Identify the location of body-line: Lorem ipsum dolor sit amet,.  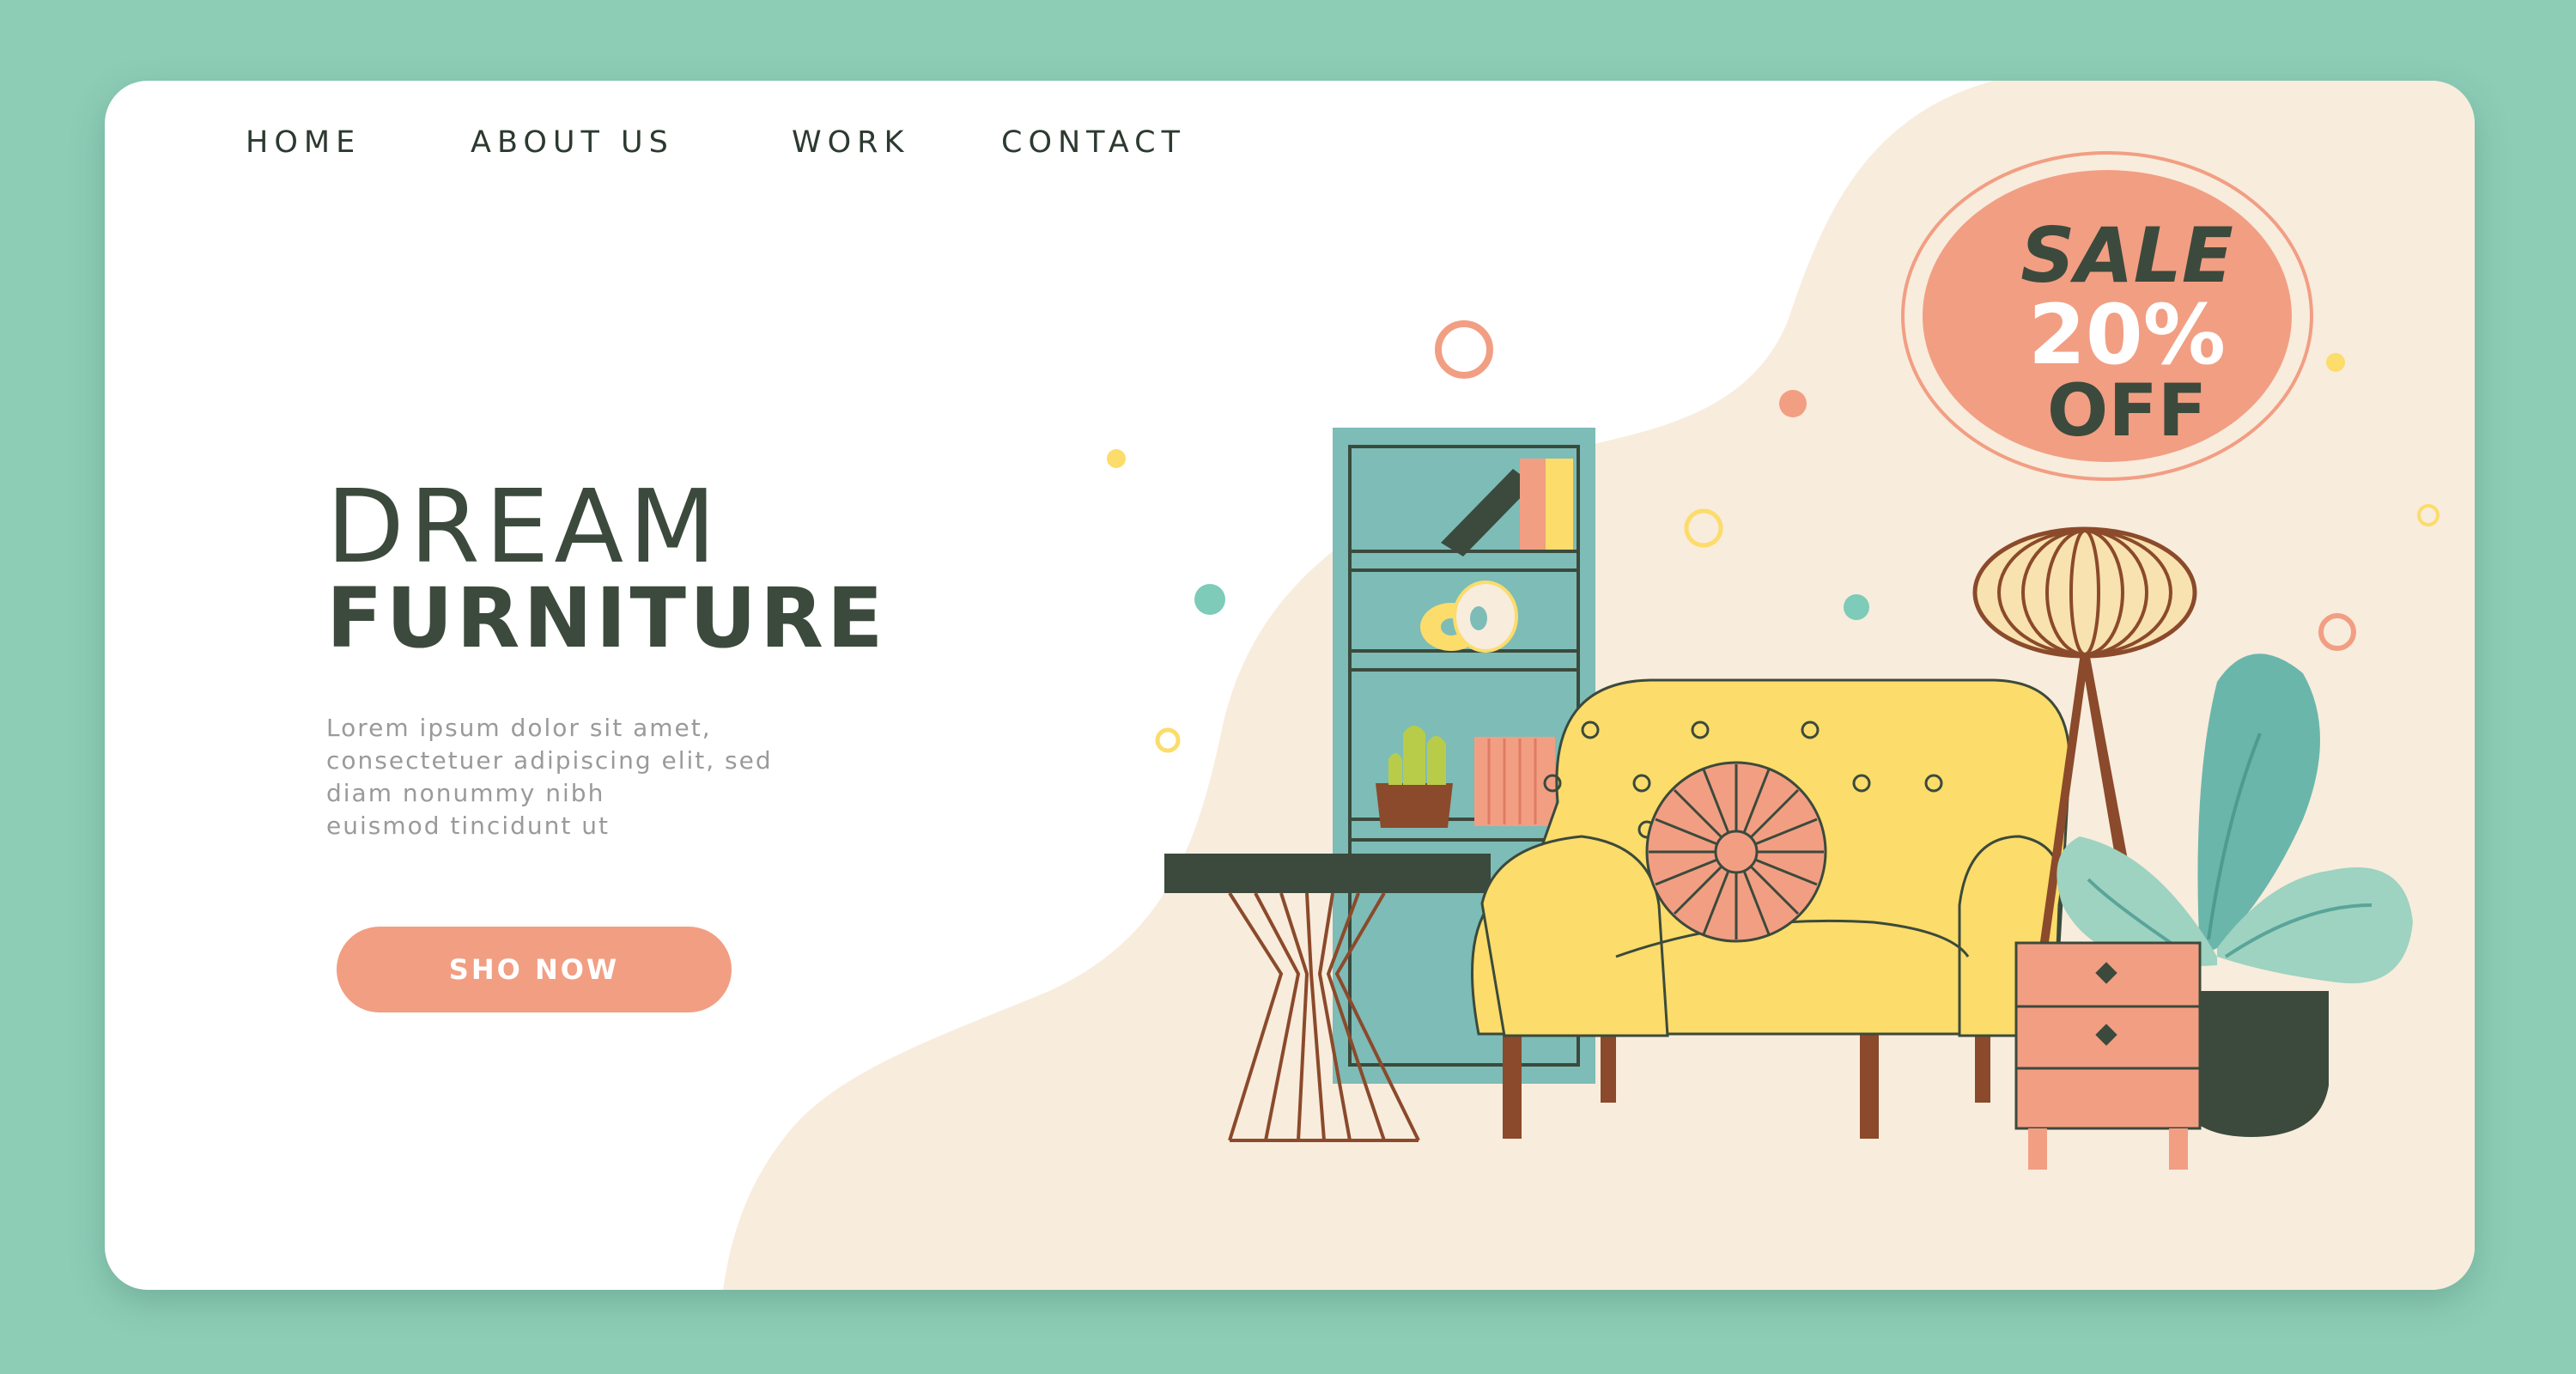
(519, 728).